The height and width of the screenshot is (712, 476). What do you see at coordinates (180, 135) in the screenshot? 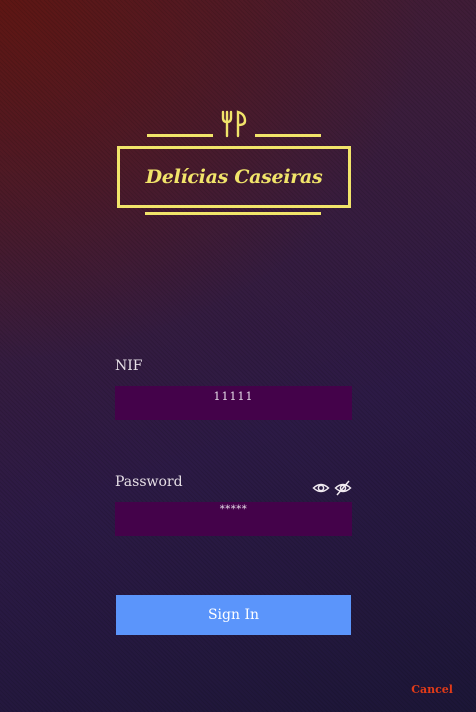
I see `logo-divider-left` at bounding box center [180, 135].